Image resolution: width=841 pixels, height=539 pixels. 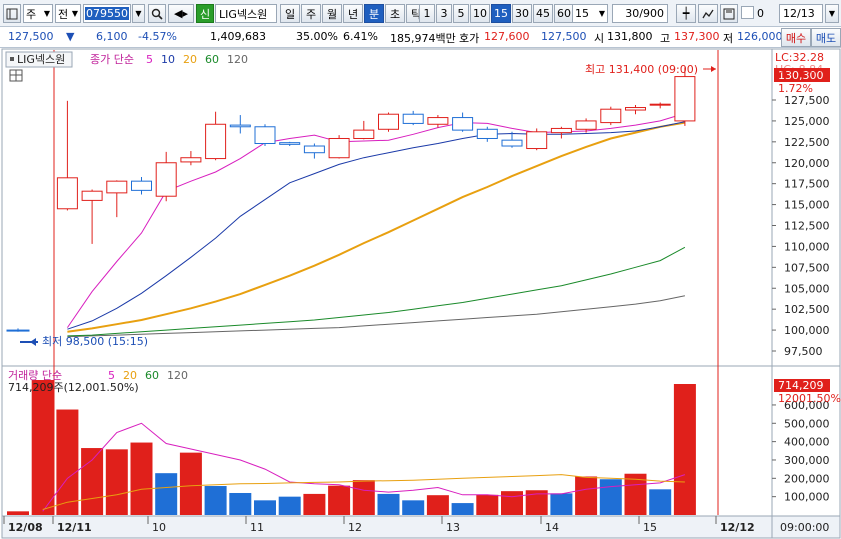 What do you see at coordinates (138, 13) in the screenshot?
I see `code-dropdown-button: ▼` at bounding box center [138, 13].